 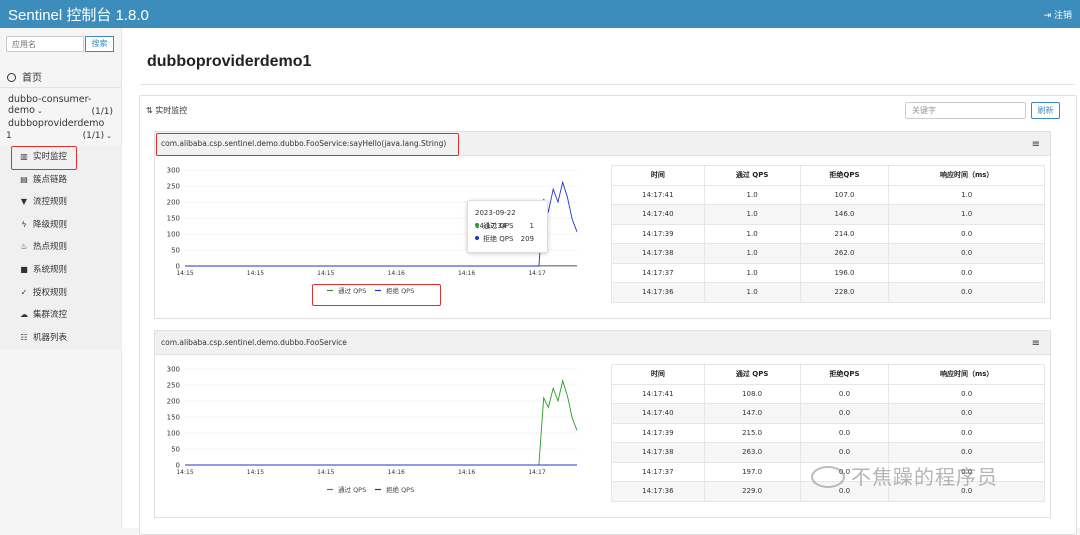 I want to click on wechat-icon, so click(x=828, y=477).